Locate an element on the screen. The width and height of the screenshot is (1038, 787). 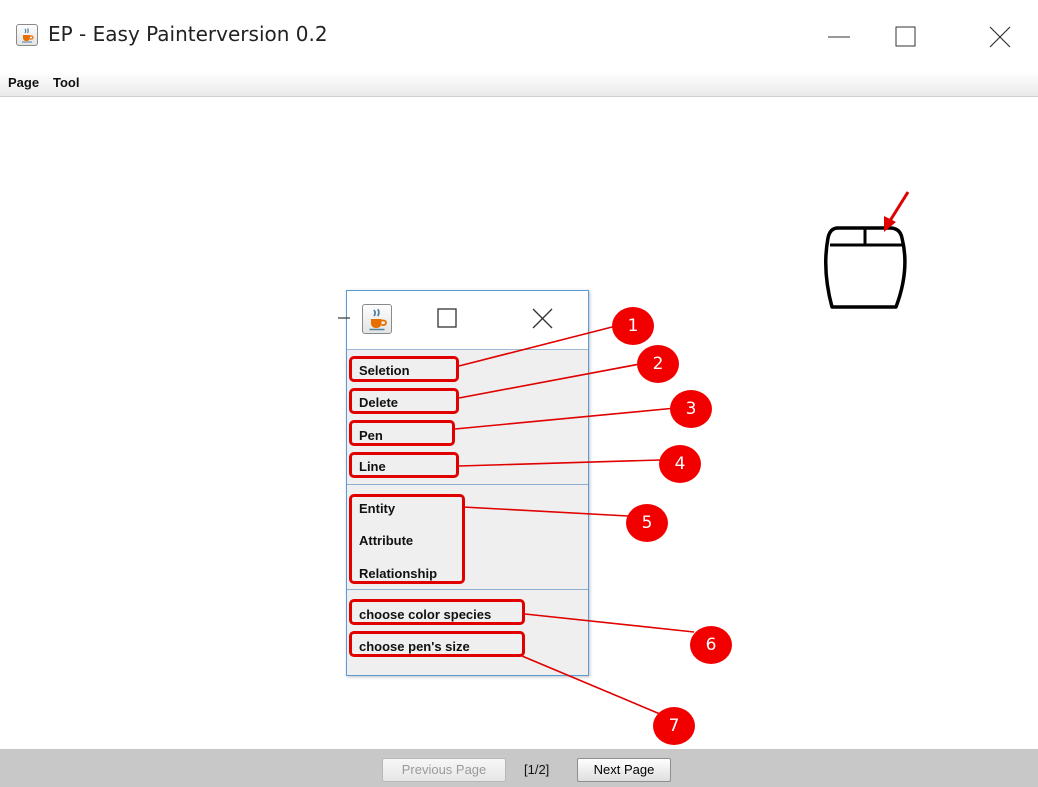
menubar: Page Tool is located at coordinates (519, 84).